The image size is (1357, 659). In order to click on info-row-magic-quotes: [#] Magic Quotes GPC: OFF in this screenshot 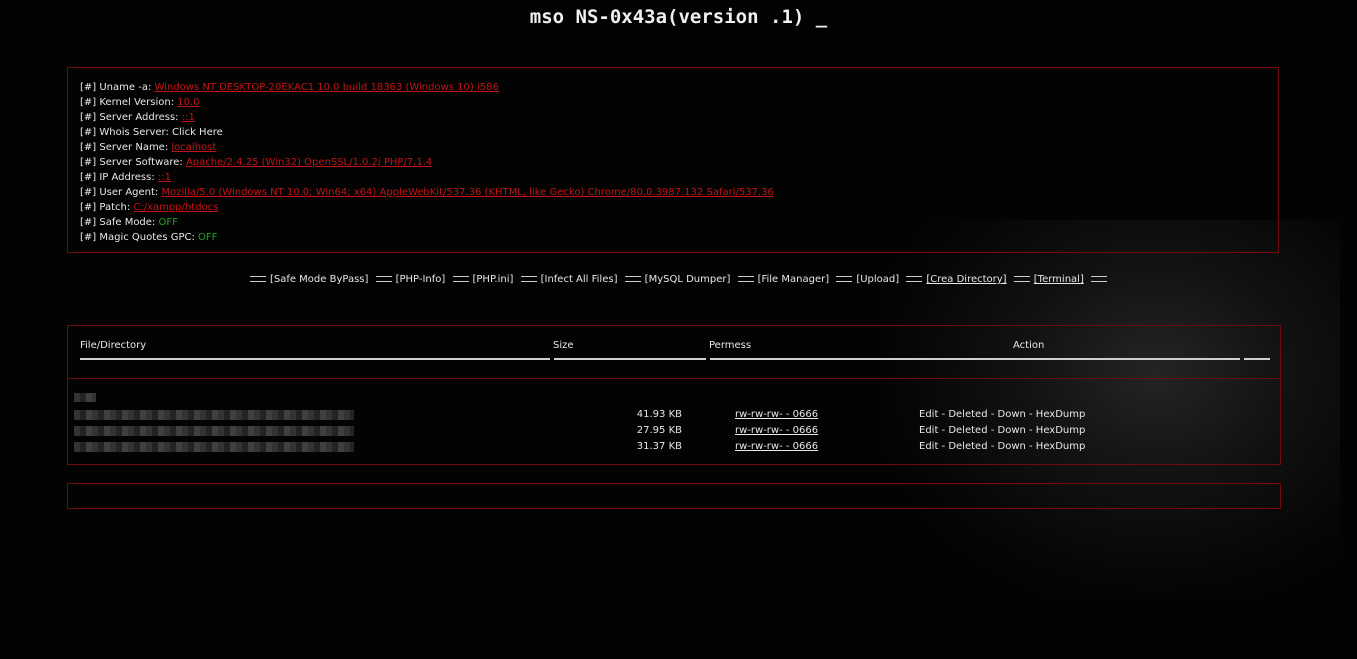, I will do `click(673, 237)`.